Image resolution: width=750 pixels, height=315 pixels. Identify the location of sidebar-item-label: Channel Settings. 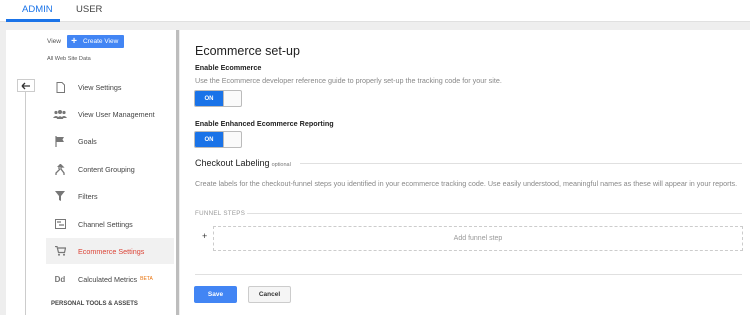
(105, 224).